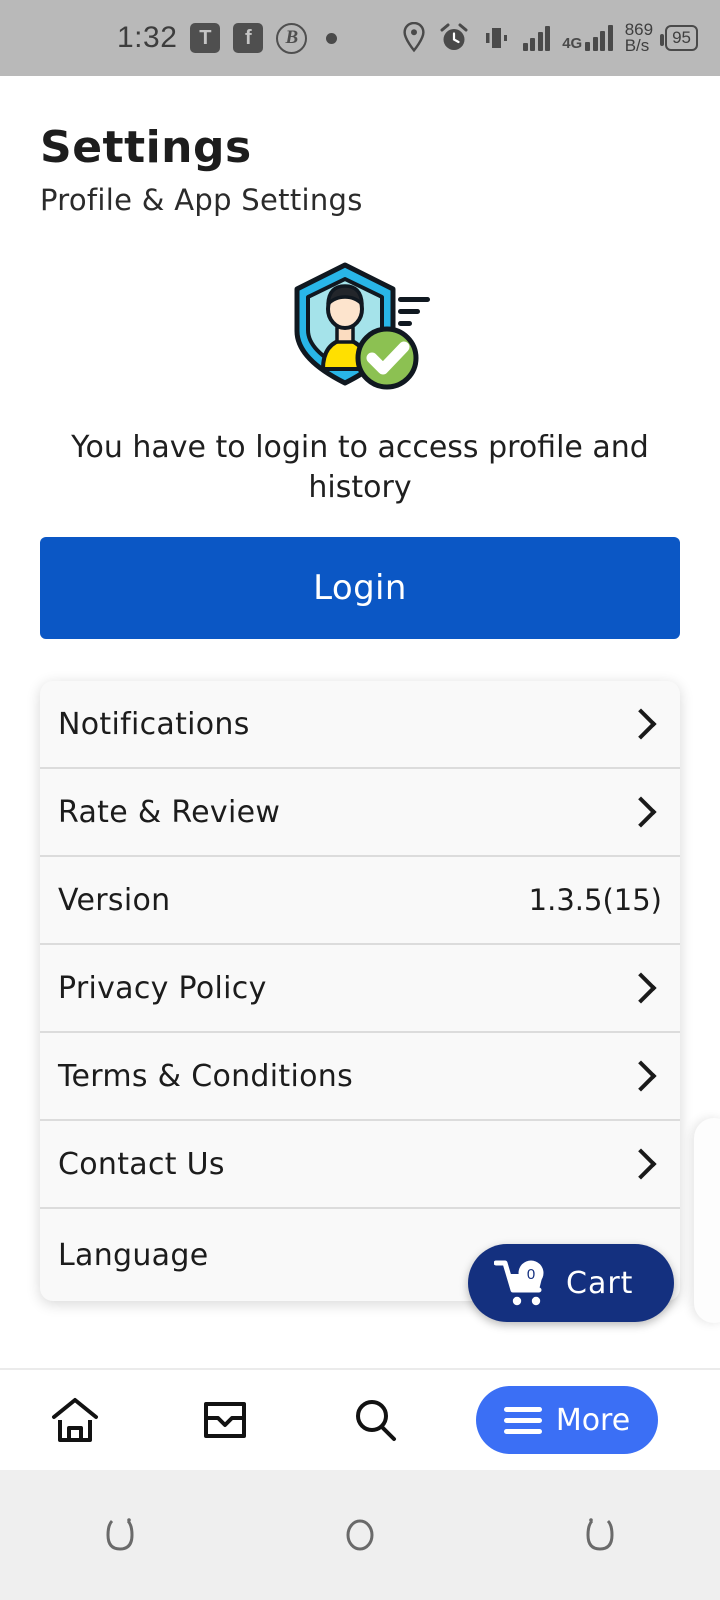 Image resolution: width=720 pixels, height=1600 pixels. I want to click on settings-row-label: Privacy Policy, so click(162, 988).